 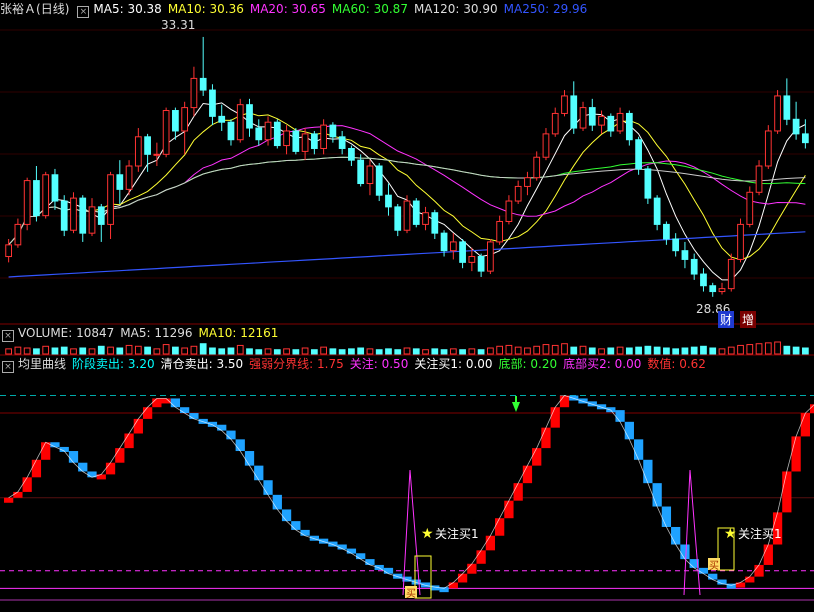 What do you see at coordinates (692, 532) in the screenshot?
I see `bottom-spike` at bounding box center [692, 532].